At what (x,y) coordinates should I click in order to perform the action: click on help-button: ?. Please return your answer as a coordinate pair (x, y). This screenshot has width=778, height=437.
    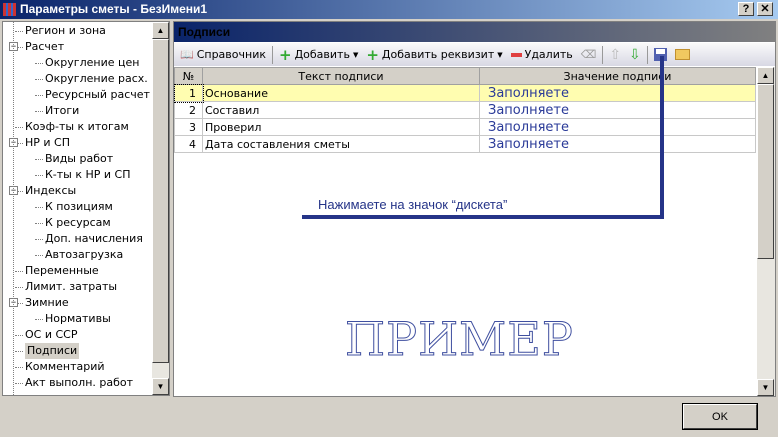
    Looking at the image, I should click on (746, 9).